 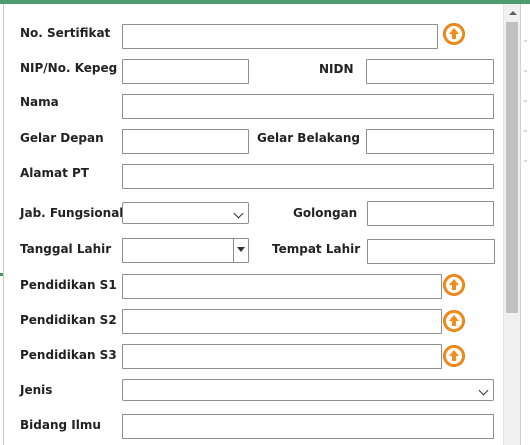 I want to click on bidang-ilmu-label: Bidang Ilmu, so click(x=60, y=425).